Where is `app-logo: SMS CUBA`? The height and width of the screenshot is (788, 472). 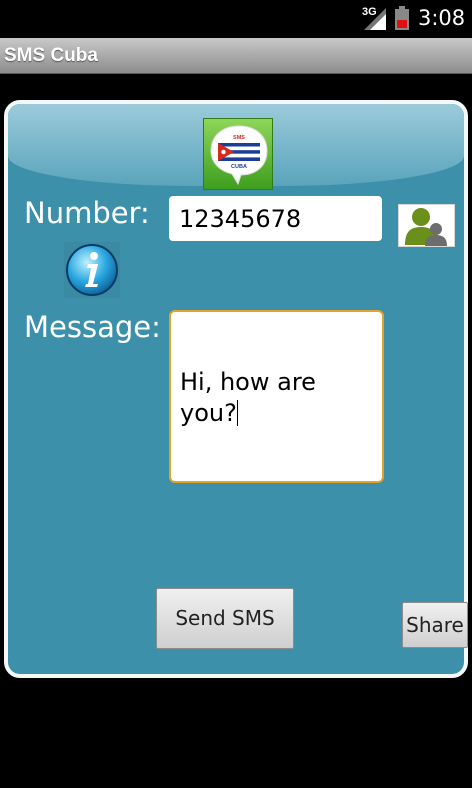 app-logo: SMS CUBA is located at coordinates (238, 154).